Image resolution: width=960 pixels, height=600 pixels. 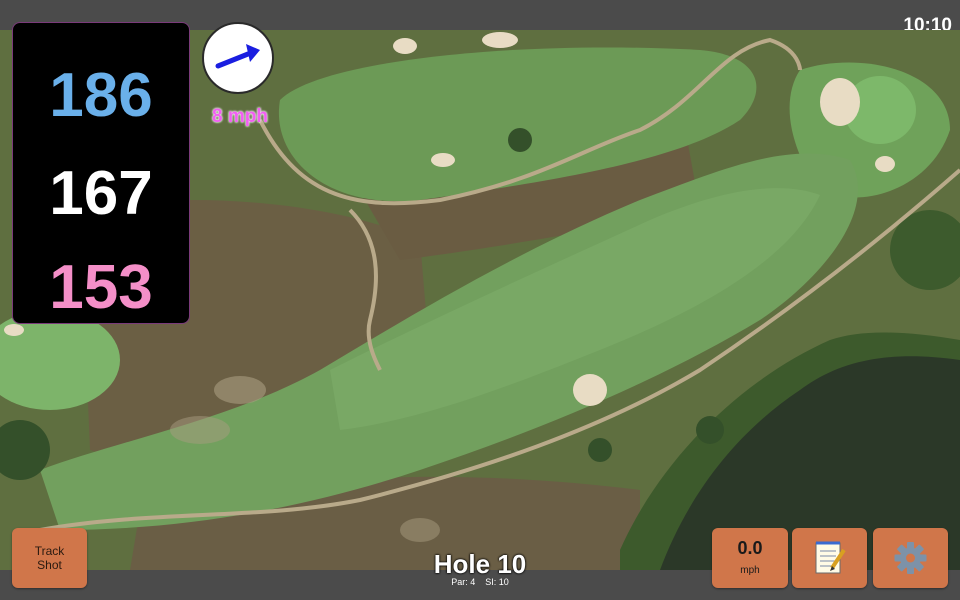 I want to click on wind-speed-button: 0.0 mph, so click(x=750, y=558).